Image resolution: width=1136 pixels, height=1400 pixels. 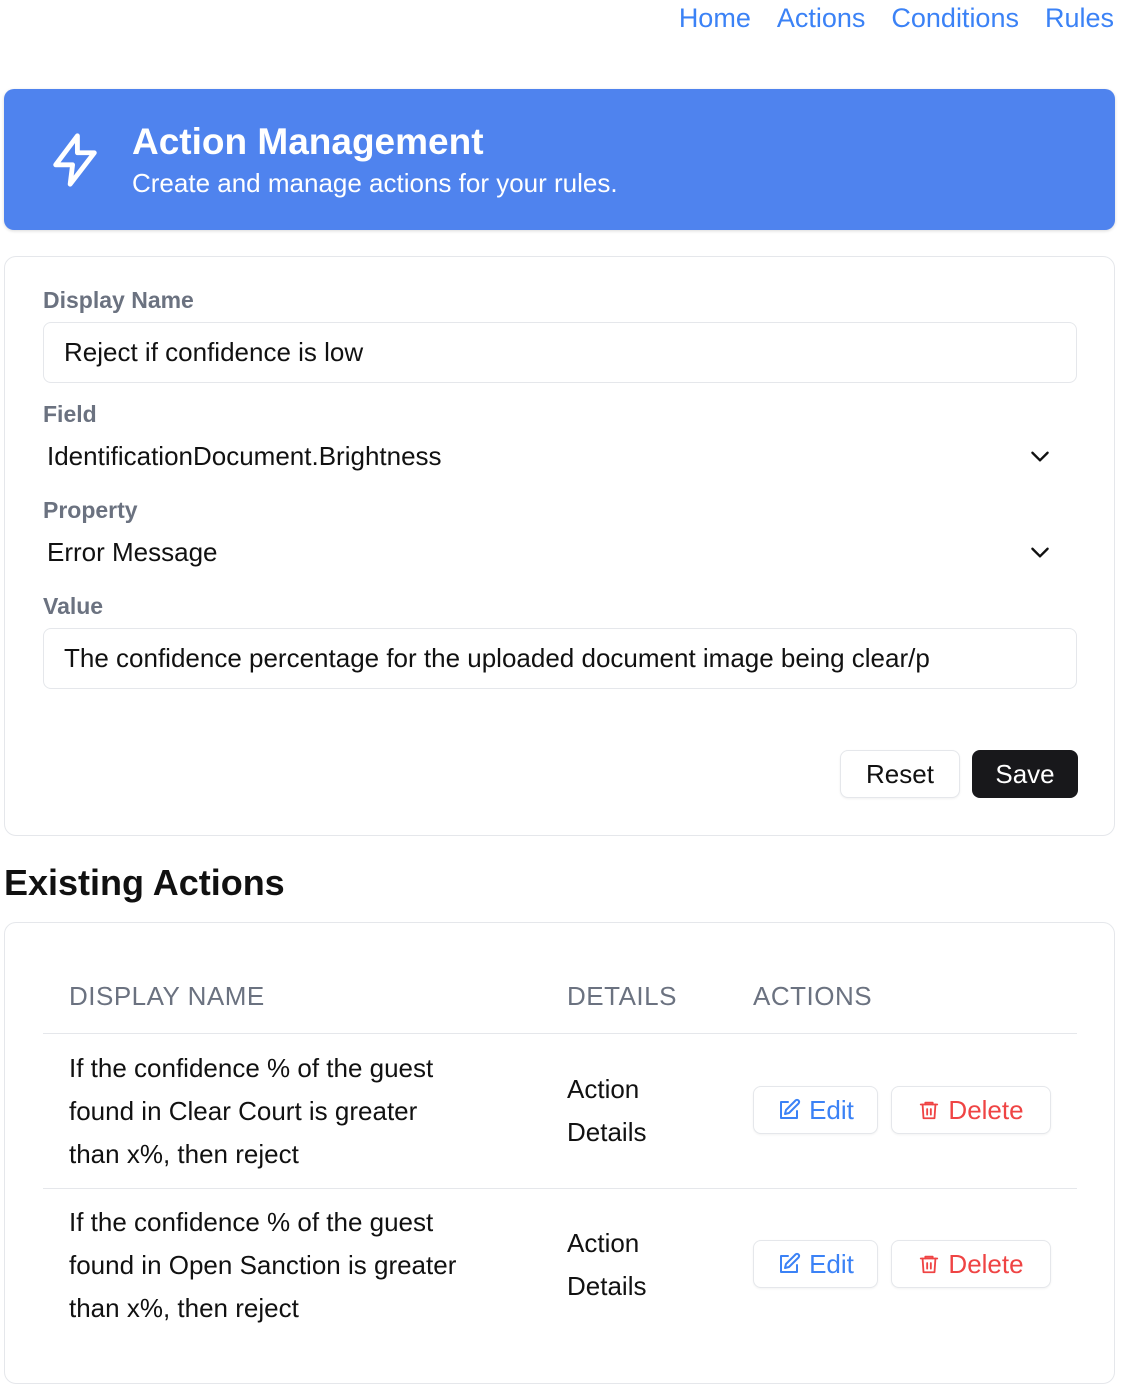 I want to click on nav-link-home: Home, so click(x=715, y=18).